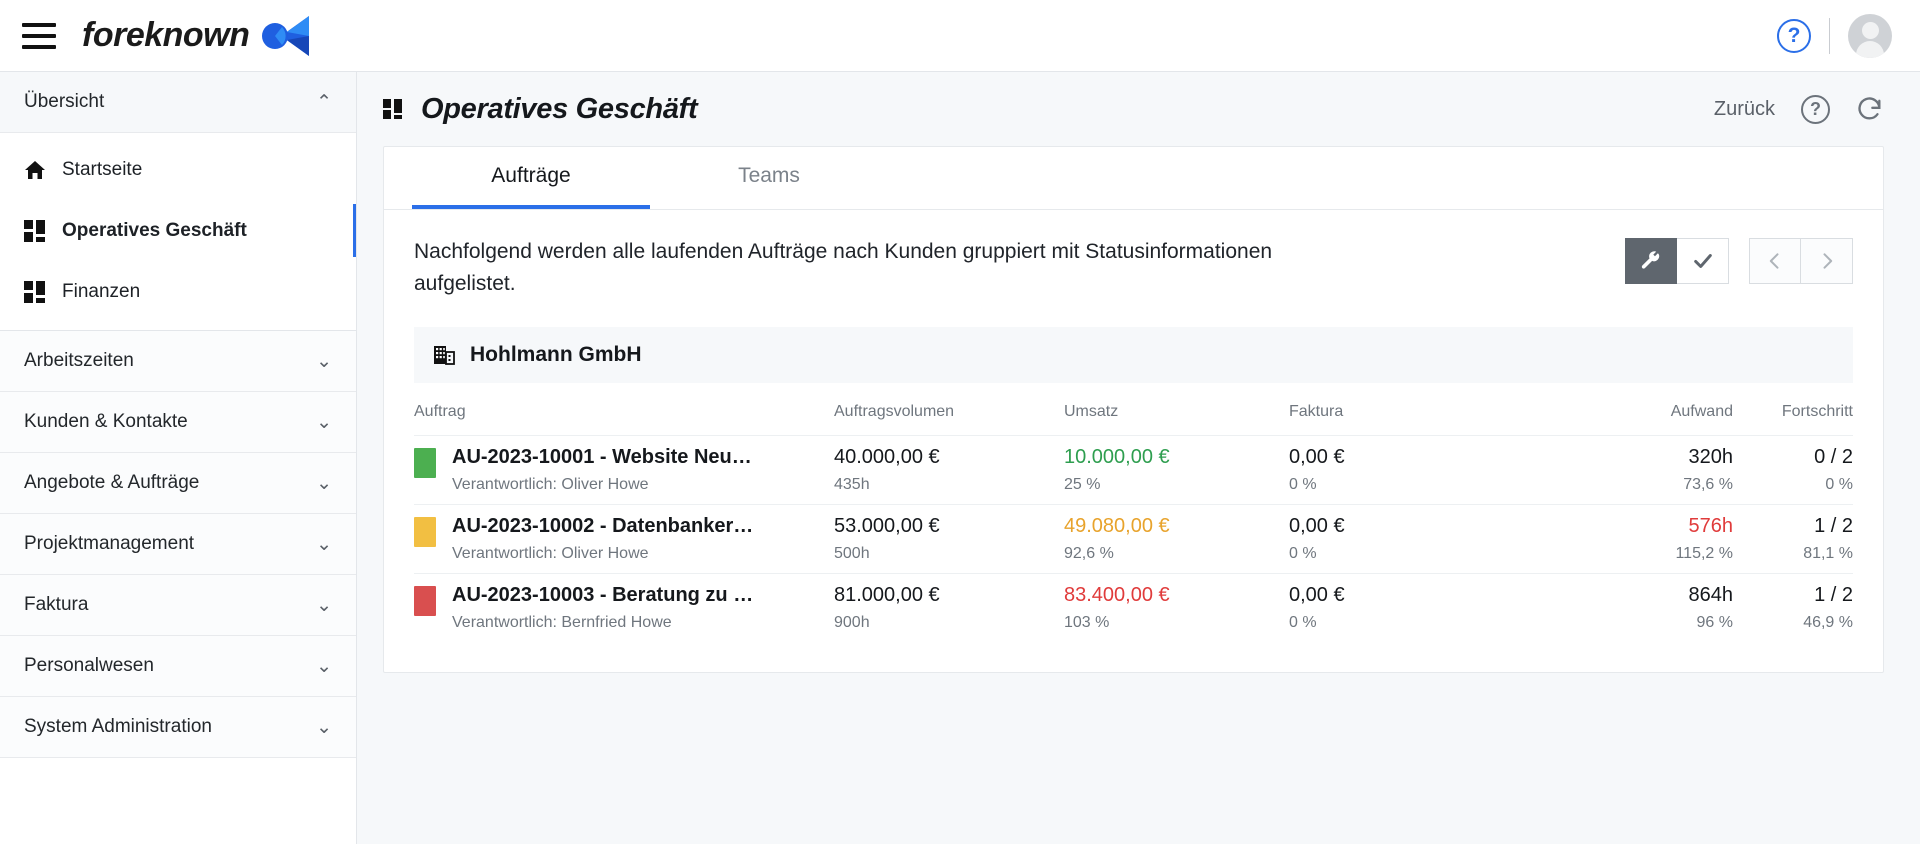  I want to click on chevron-left-icon, so click(1774, 261).